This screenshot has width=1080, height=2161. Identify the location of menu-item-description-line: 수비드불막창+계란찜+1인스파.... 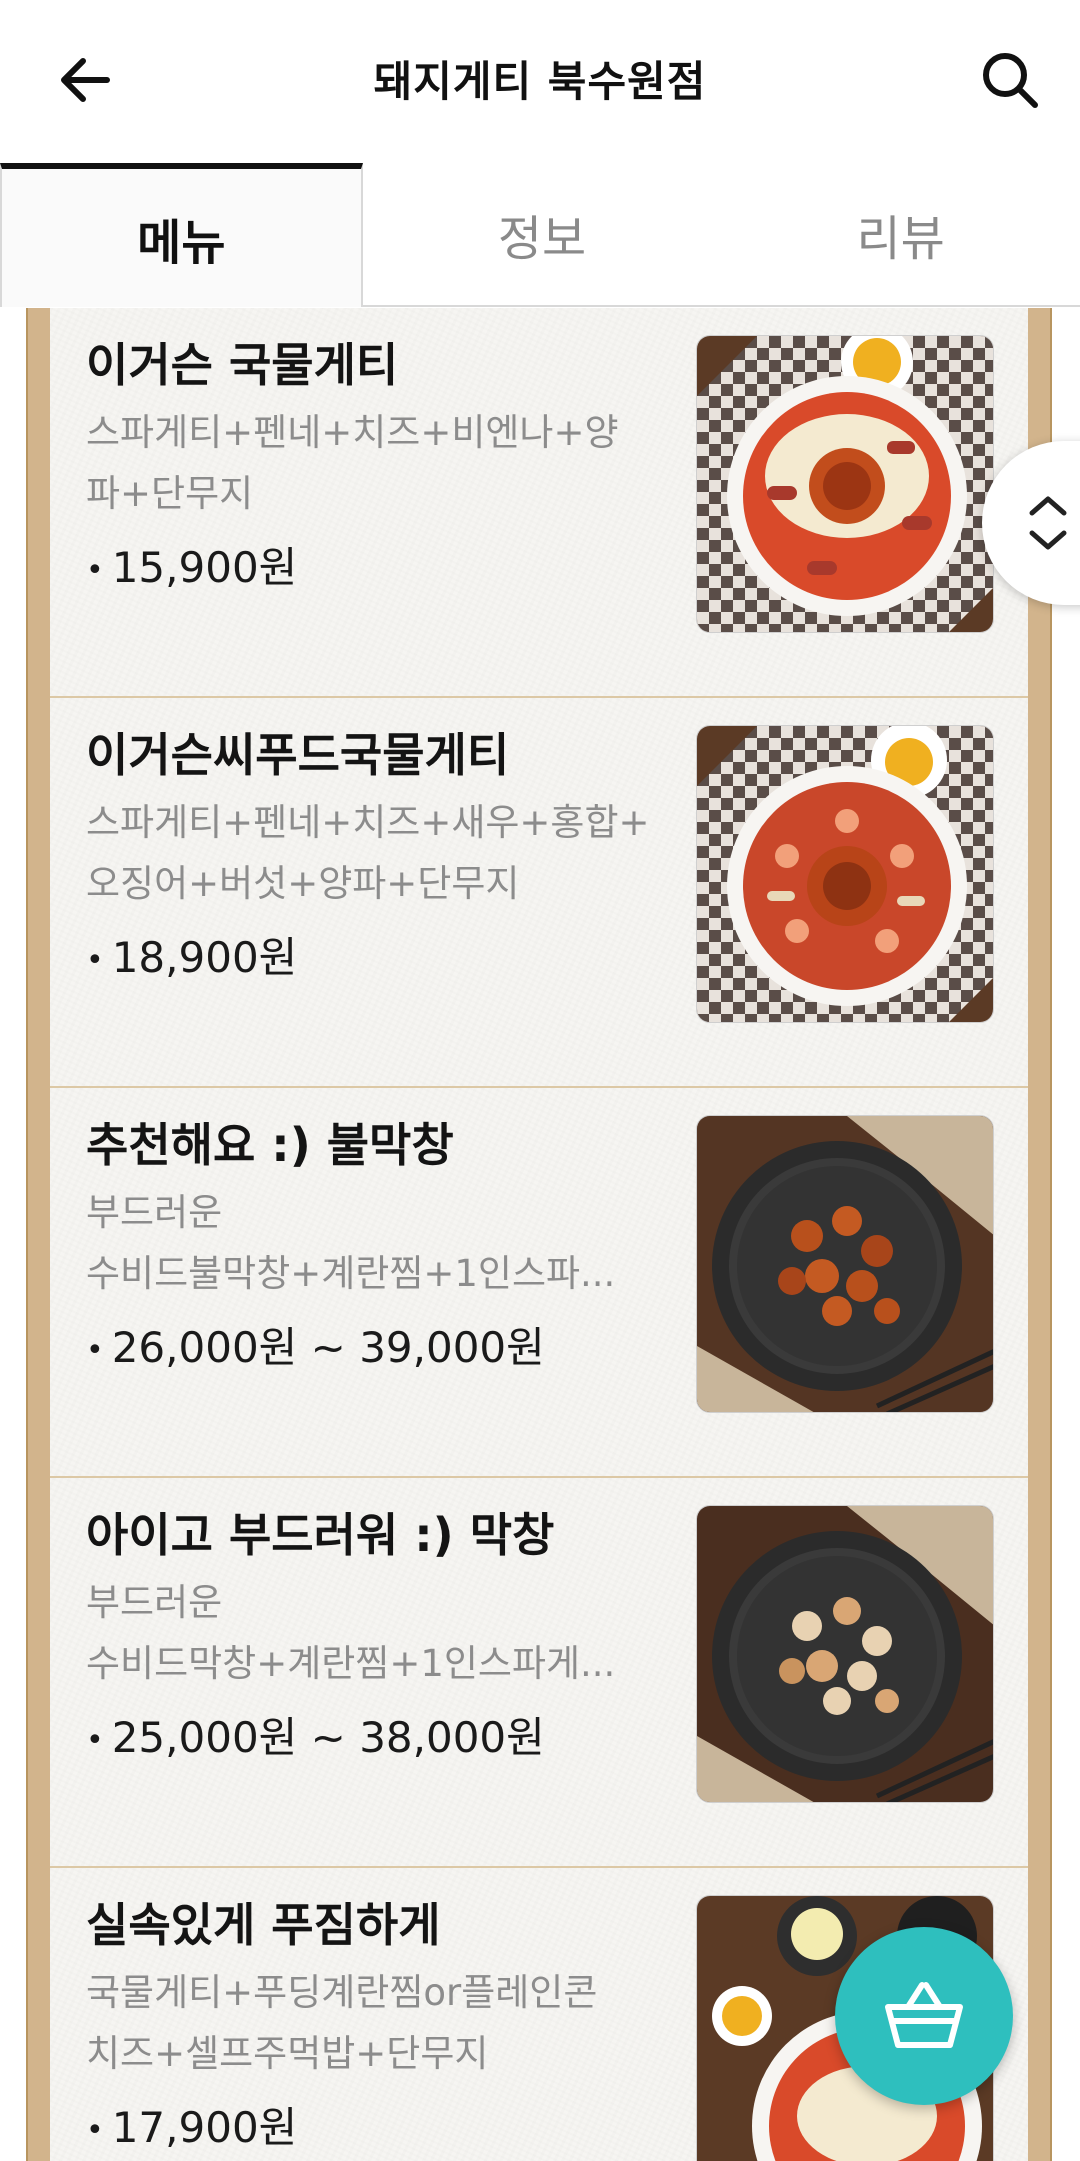
(351, 1273).